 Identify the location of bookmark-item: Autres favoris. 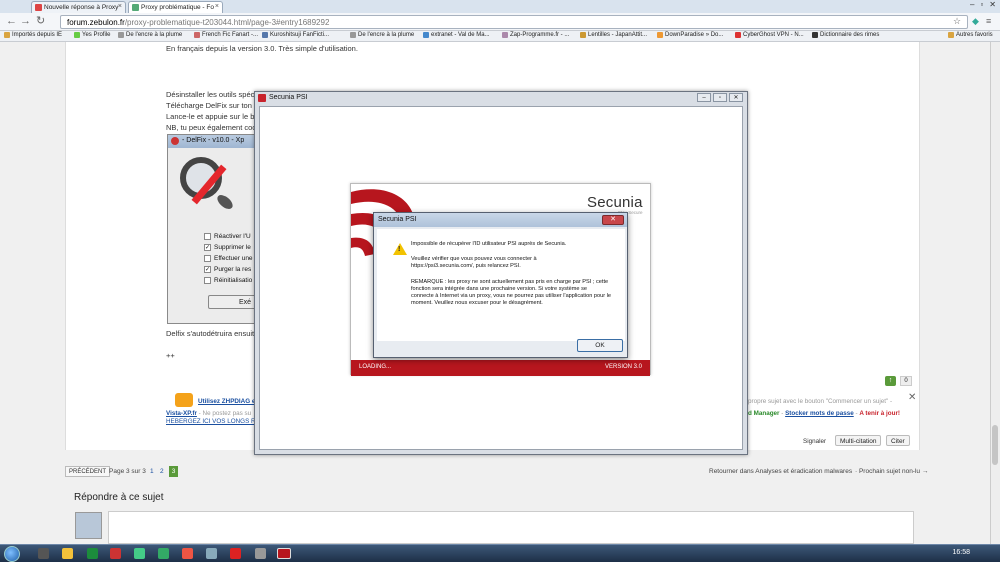
(970, 35).